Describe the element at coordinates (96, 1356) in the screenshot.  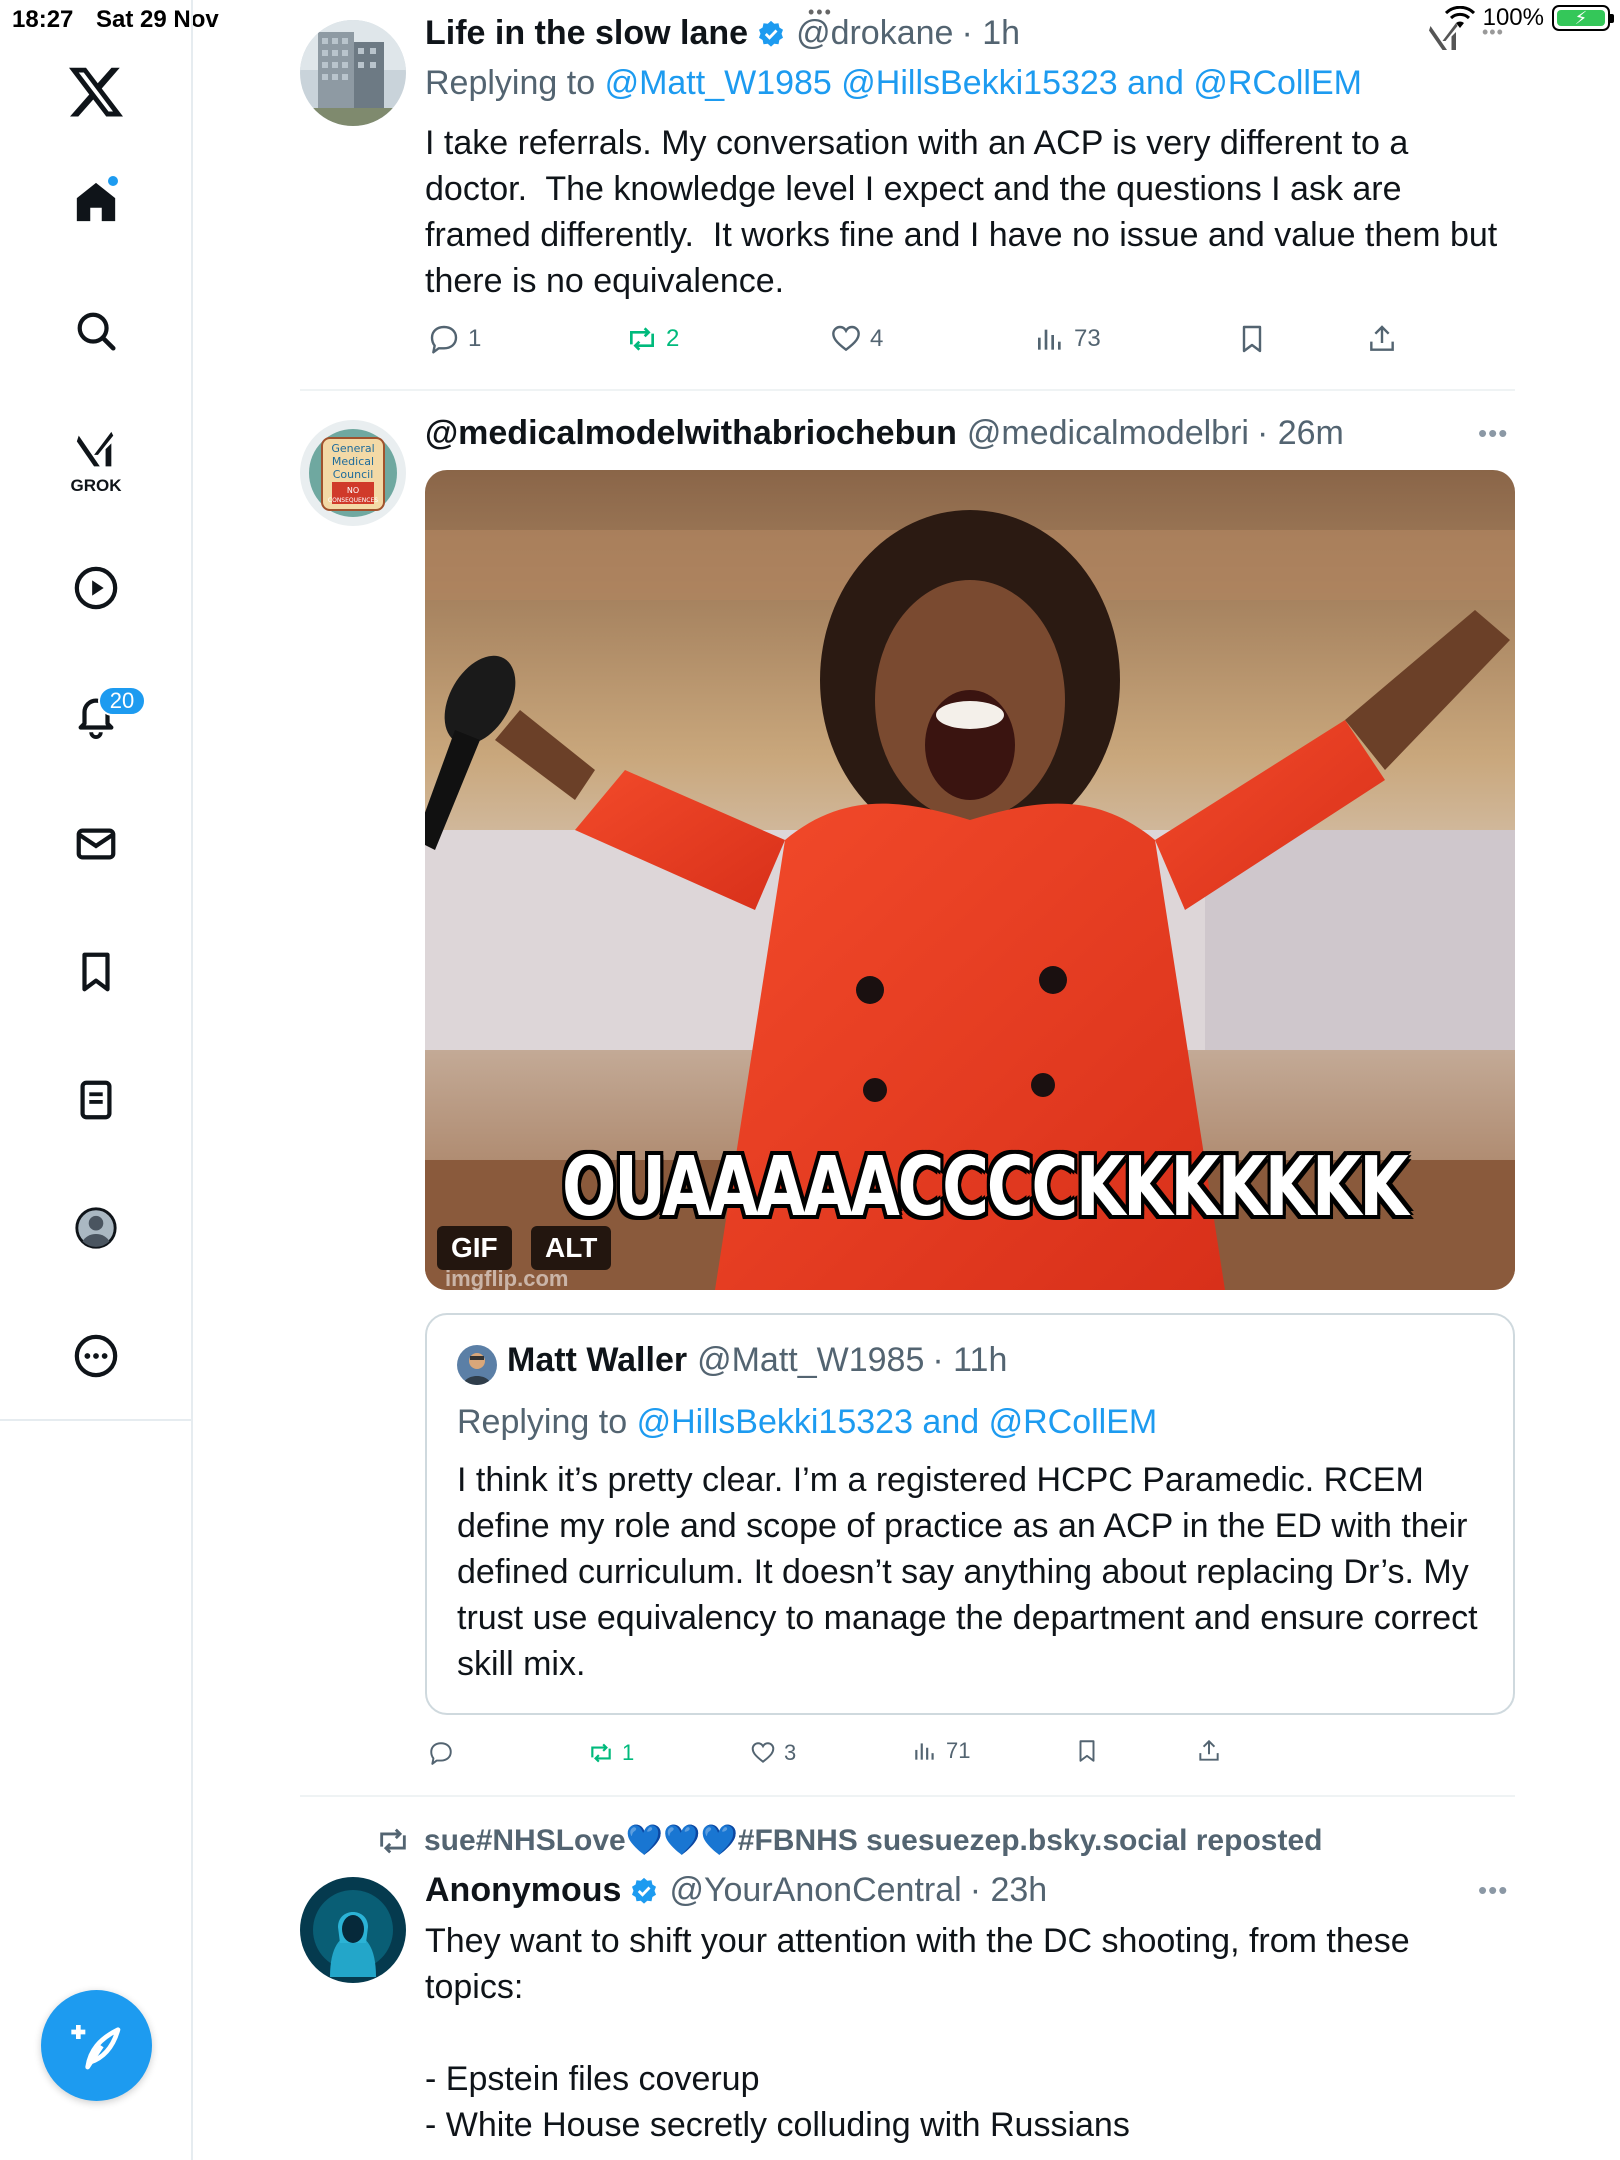
I see `more-icon` at that location.